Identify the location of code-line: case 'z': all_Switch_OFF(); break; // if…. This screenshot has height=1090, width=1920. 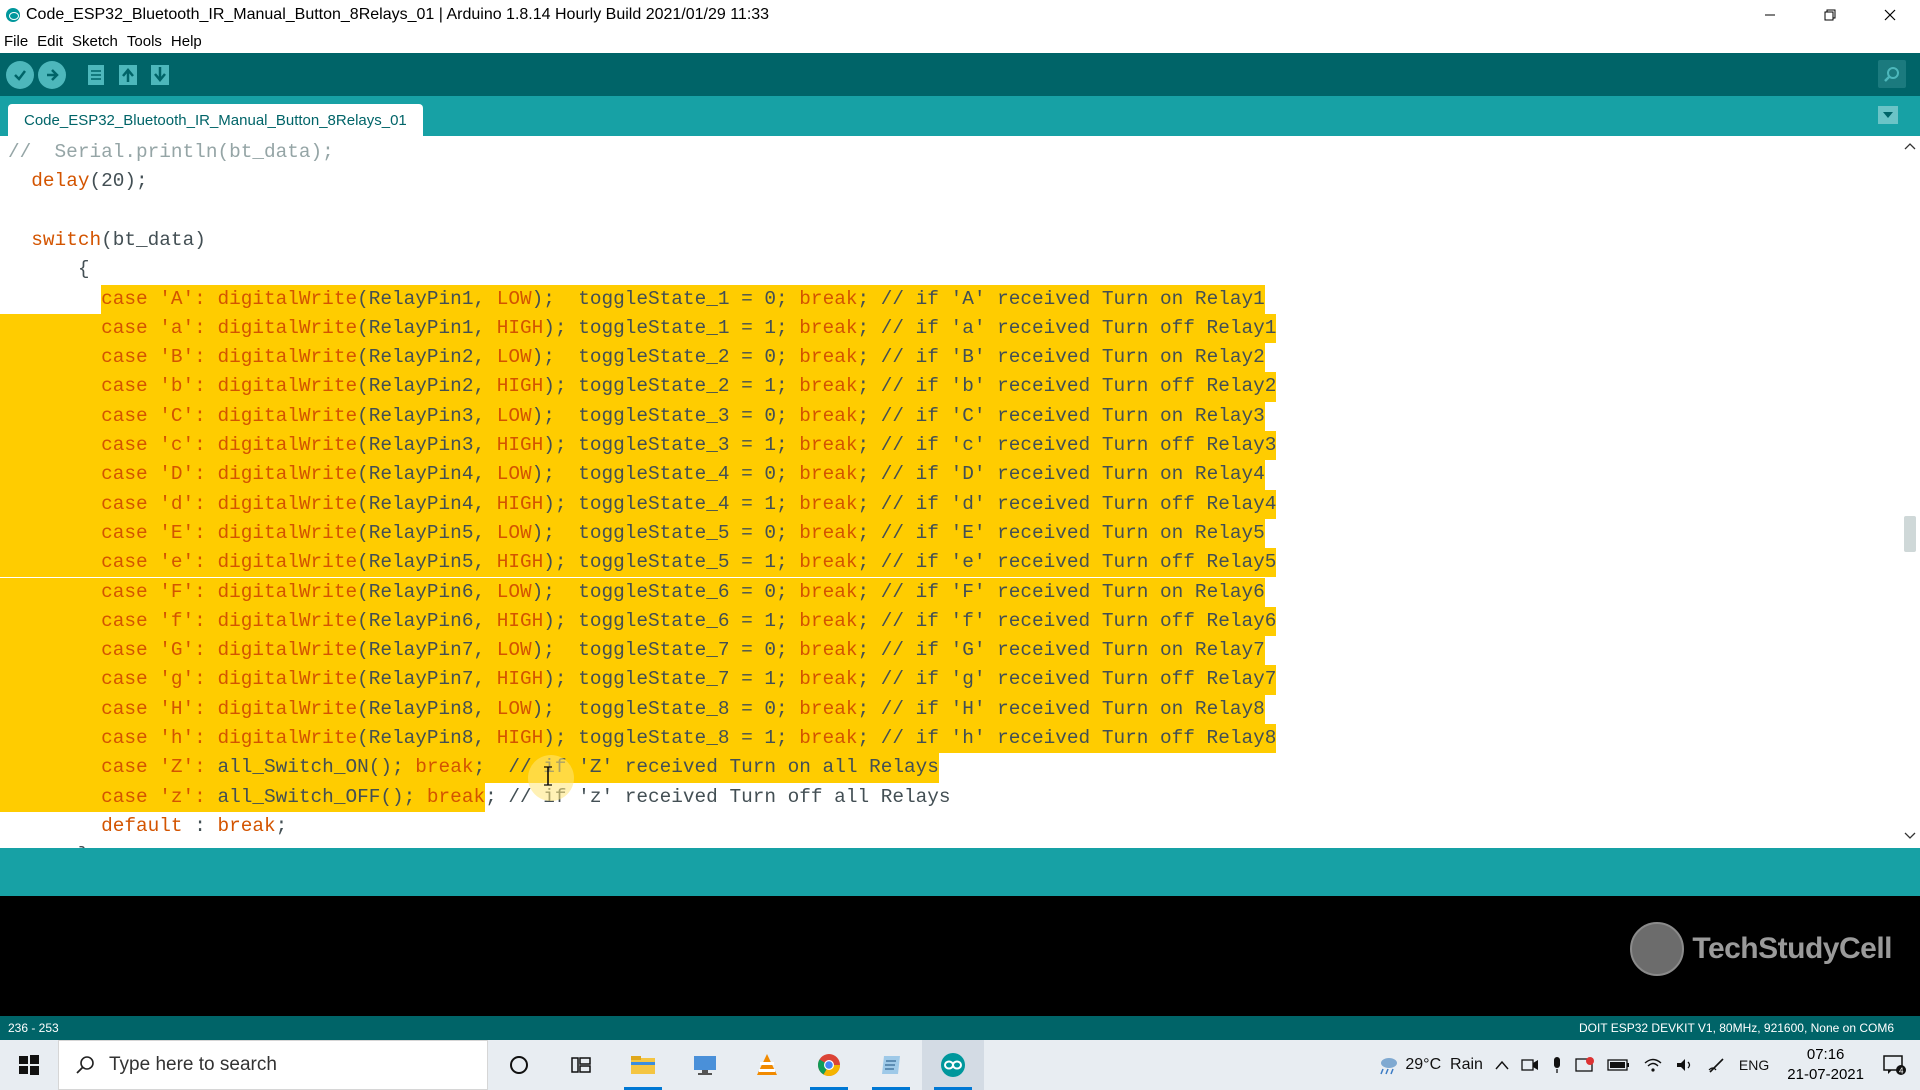
(479, 797).